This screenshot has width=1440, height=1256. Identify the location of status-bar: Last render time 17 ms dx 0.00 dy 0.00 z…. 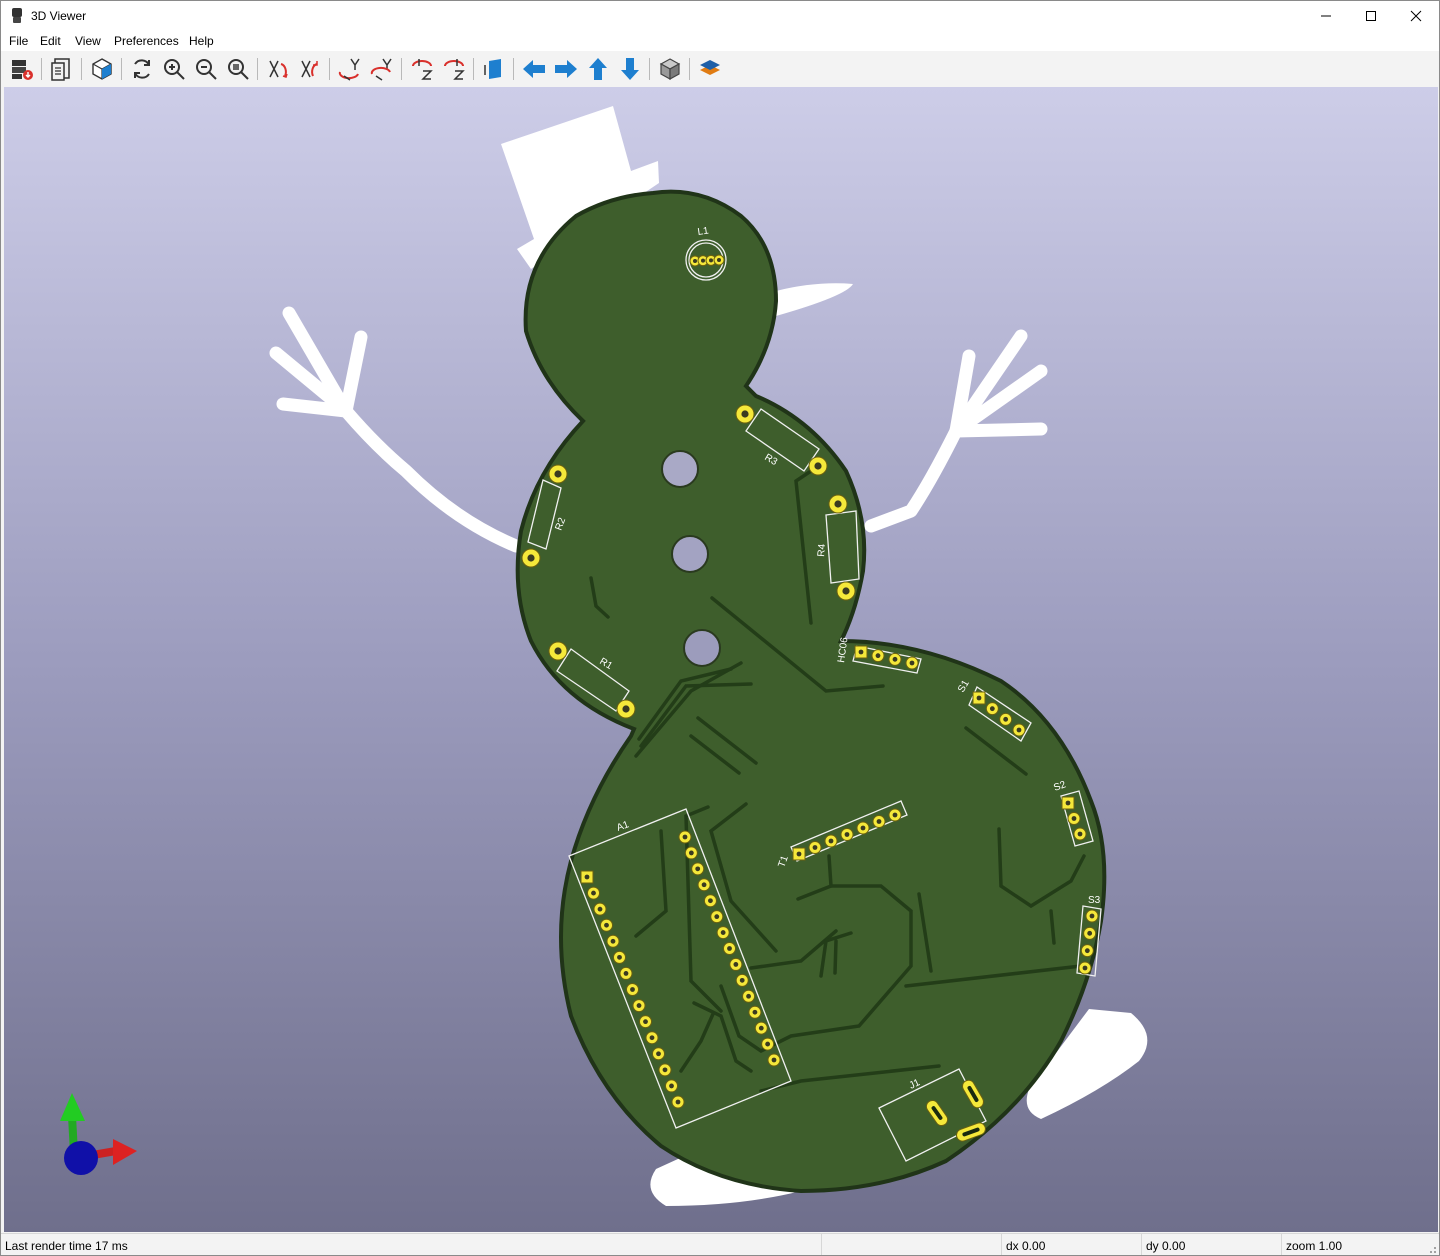
(720, 1244).